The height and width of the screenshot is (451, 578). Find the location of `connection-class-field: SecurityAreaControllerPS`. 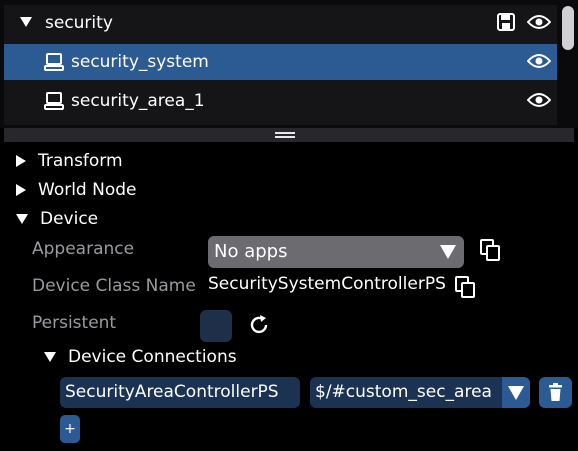

connection-class-field: SecurityAreaControllerPS is located at coordinates (180, 392).